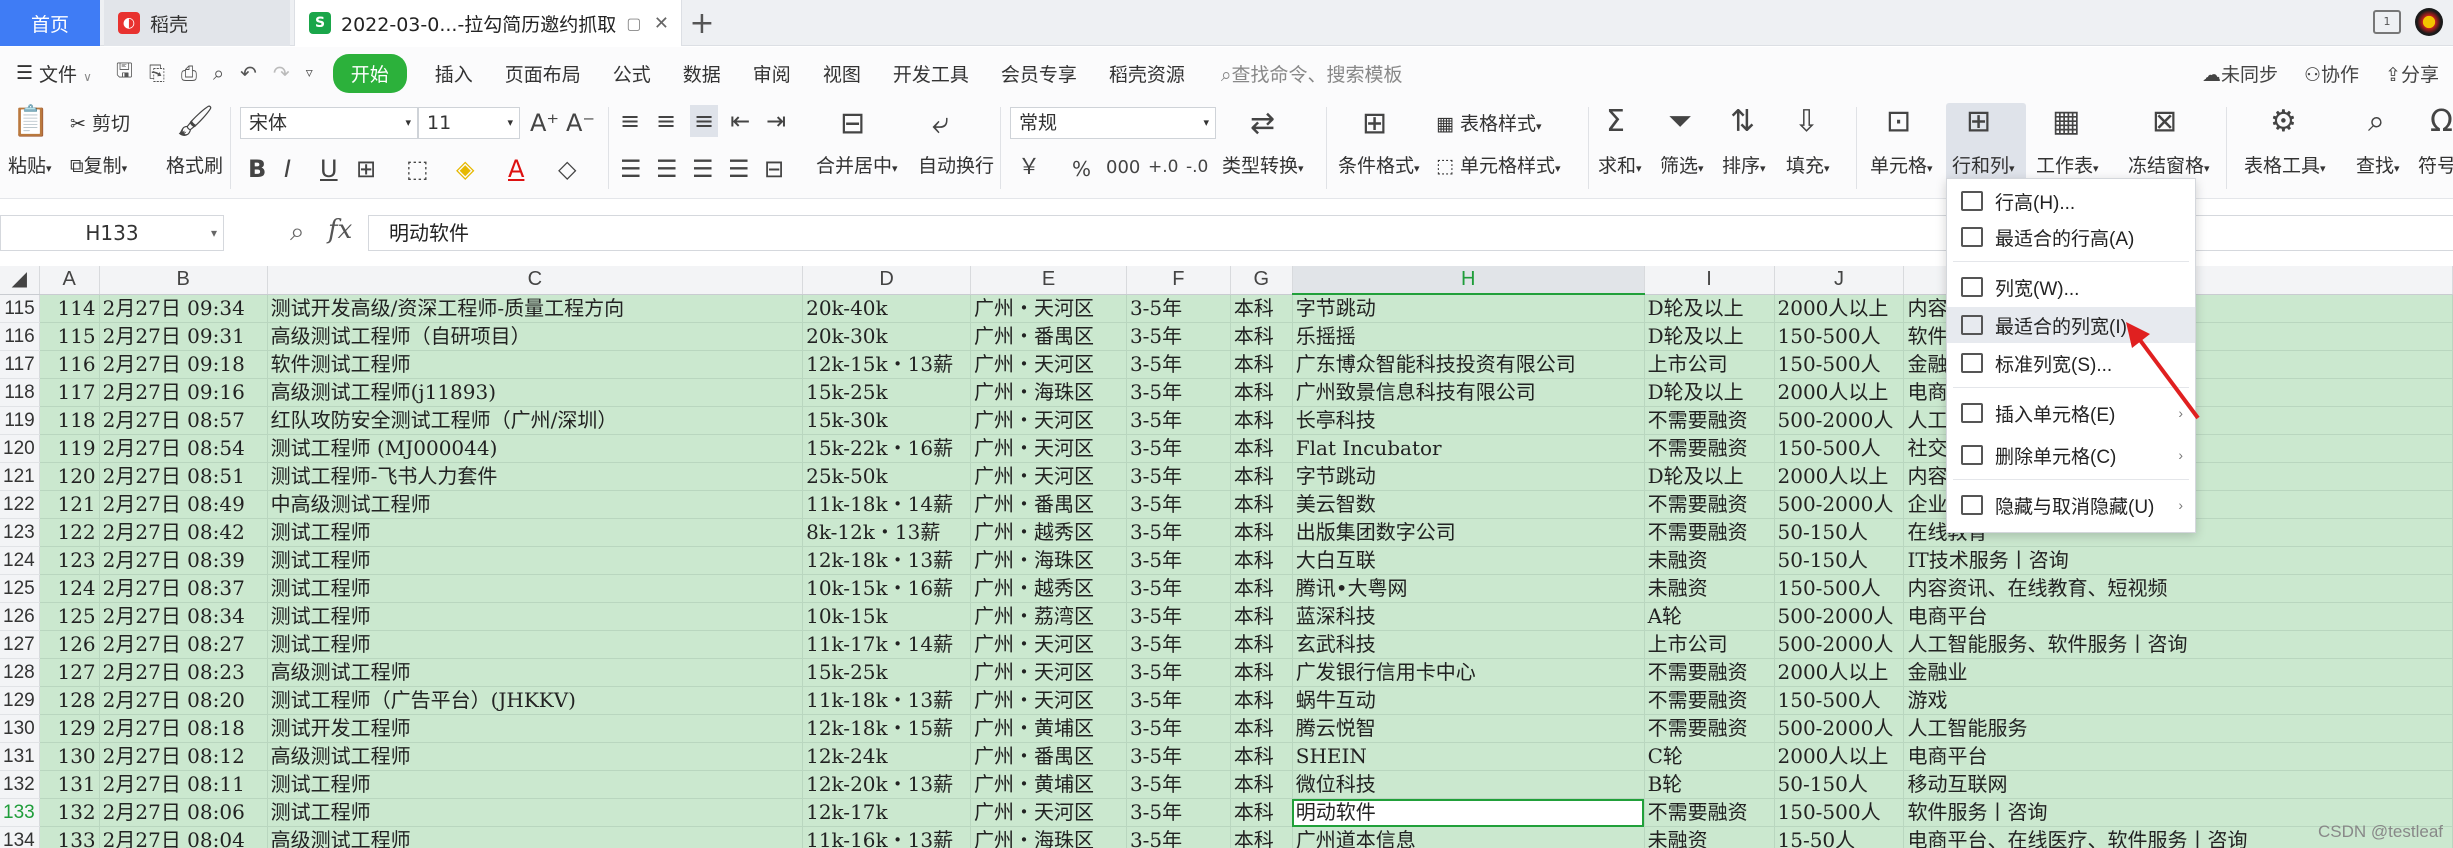 The height and width of the screenshot is (848, 2453). I want to click on cell-h: 美云智数, so click(1468, 504).